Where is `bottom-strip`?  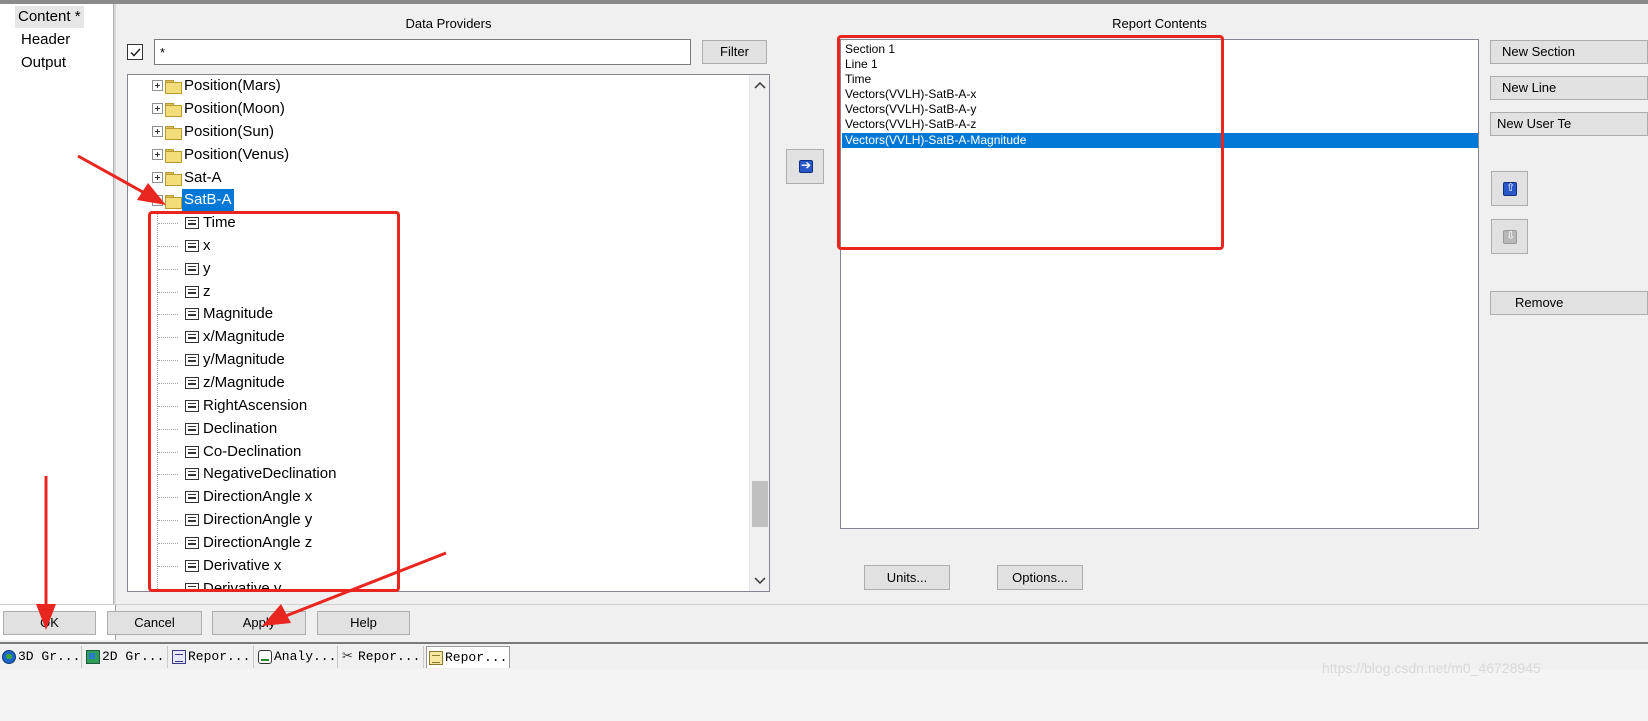 bottom-strip is located at coordinates (824, 695).